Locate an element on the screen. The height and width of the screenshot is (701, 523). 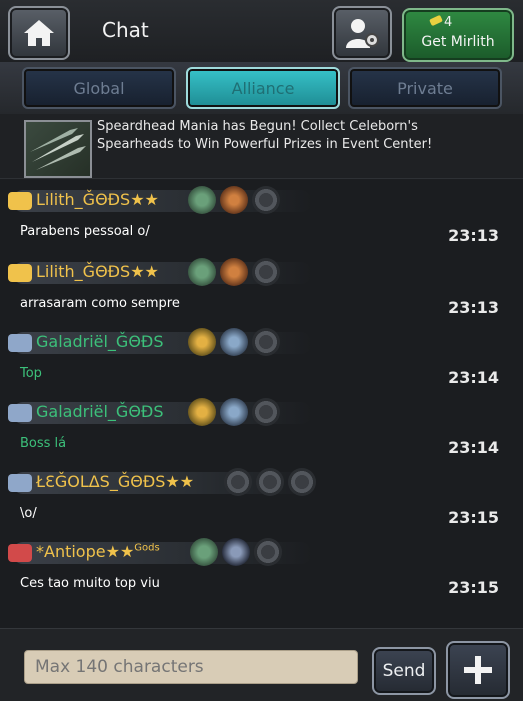
username-text: *Antiope★★ is located at coordinates (85, 551).